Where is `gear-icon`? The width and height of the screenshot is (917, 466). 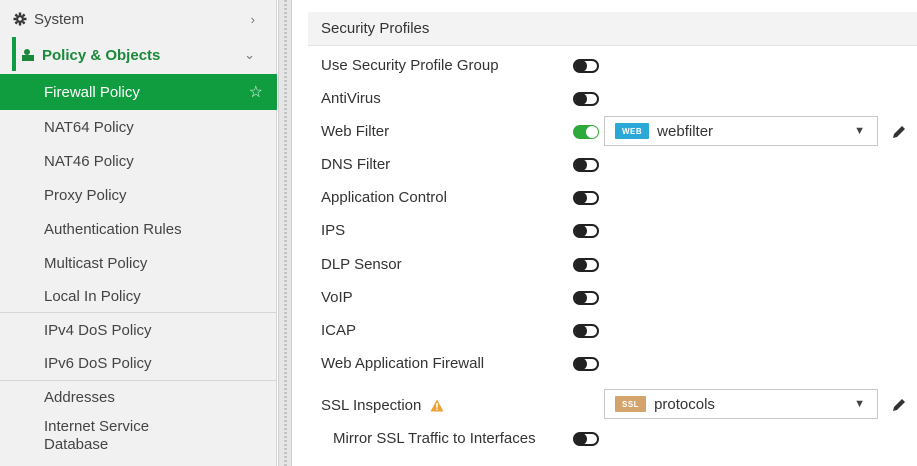
gear-icon is located at coordinates (20, 19).